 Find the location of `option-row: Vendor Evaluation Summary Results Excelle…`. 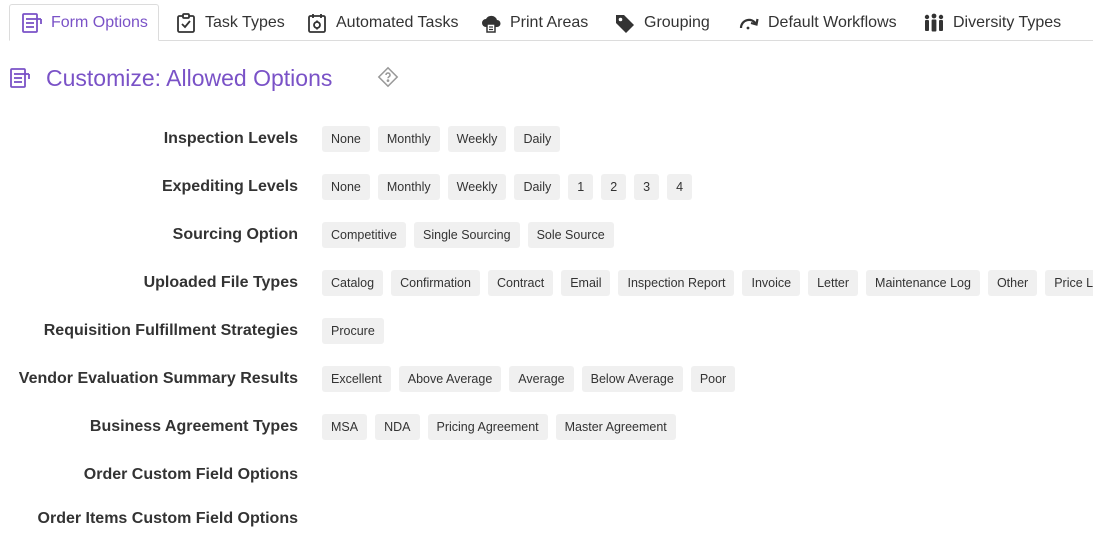

option-row: Vendor Evaluation Summary Results Excelle… is located at coordinates (546, 380).